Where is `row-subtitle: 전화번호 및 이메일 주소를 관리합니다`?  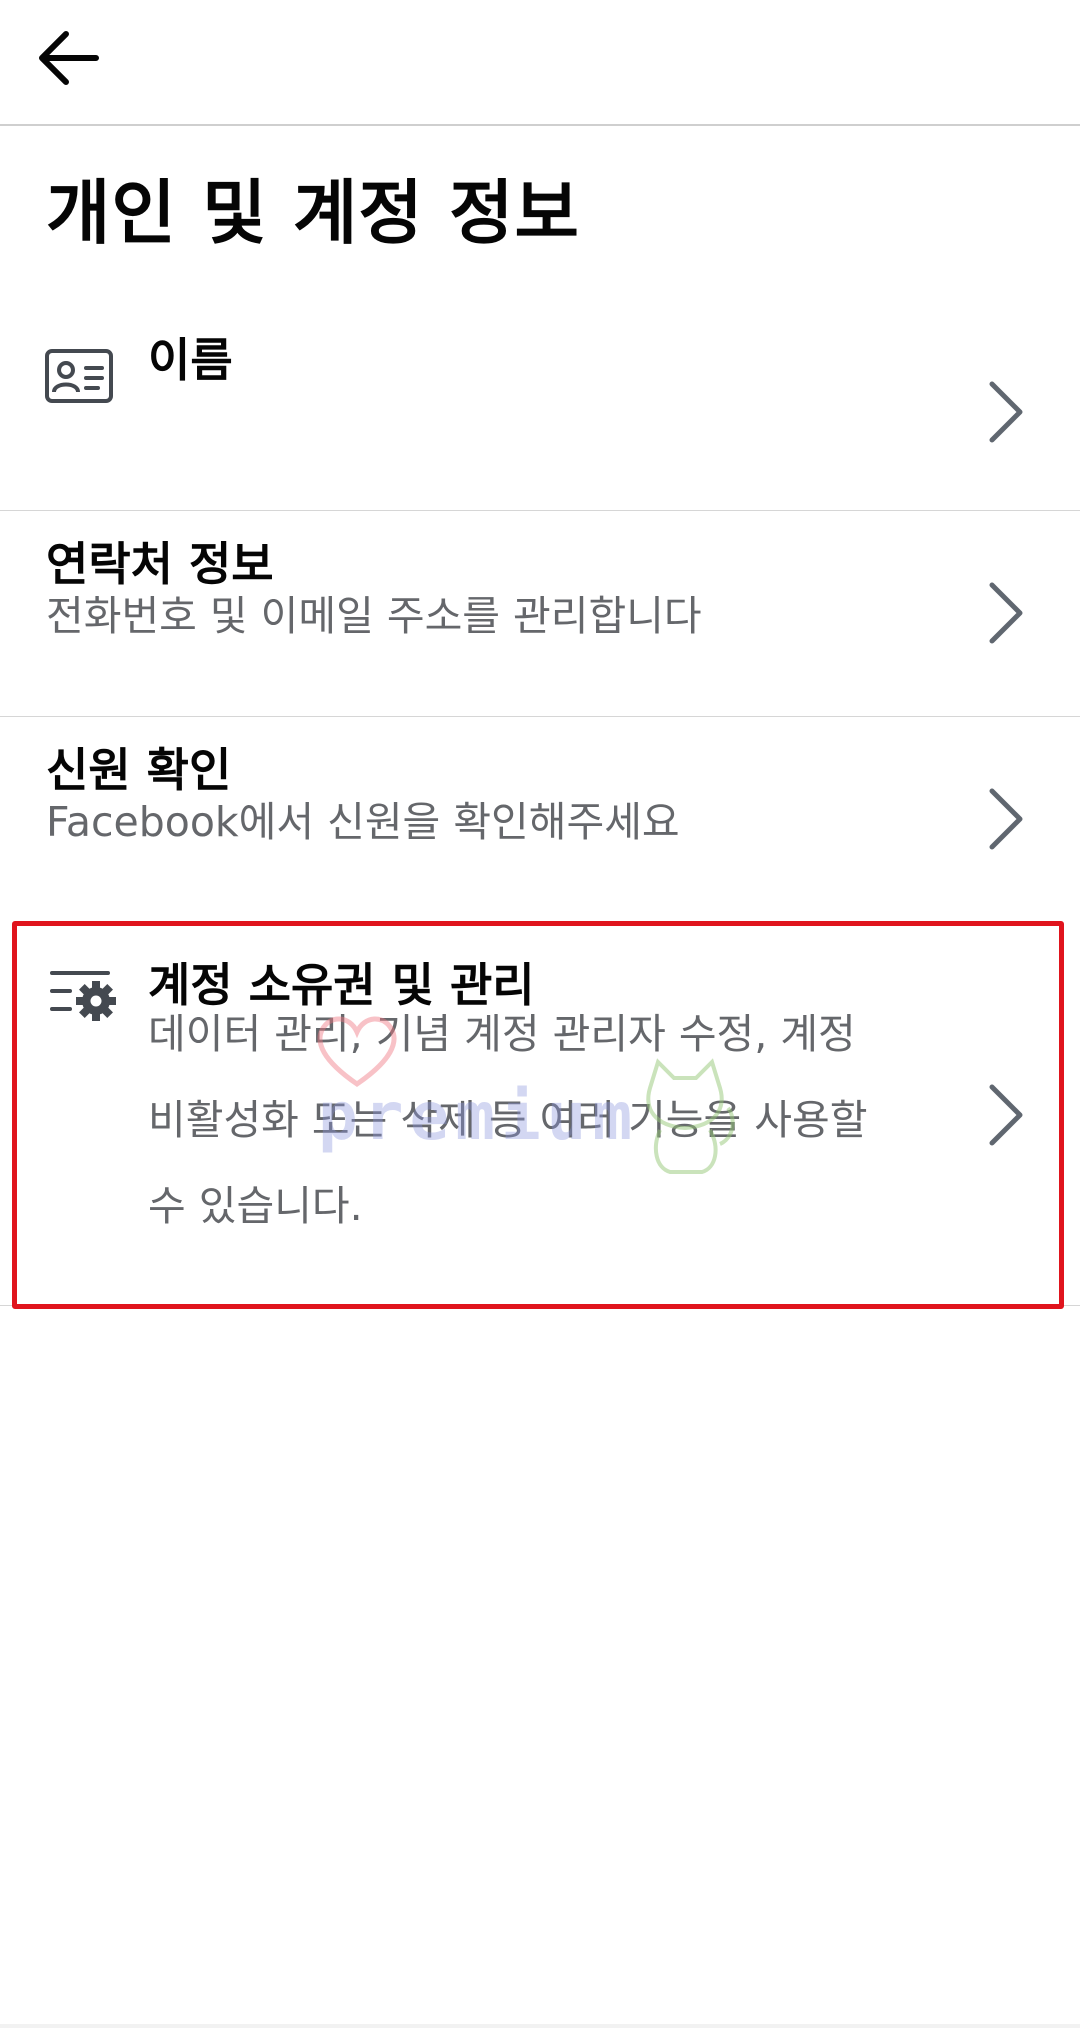 row-subtitle: 전화번호 및 이메일 주소를 관리합니다 is located at coordinates (374, 616).